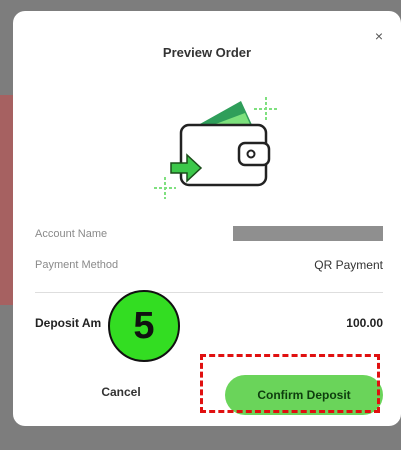  What do you see at coordinates (308, 233) in the screenshot?
I see `account-name-value` at bounding box center [308, 233].